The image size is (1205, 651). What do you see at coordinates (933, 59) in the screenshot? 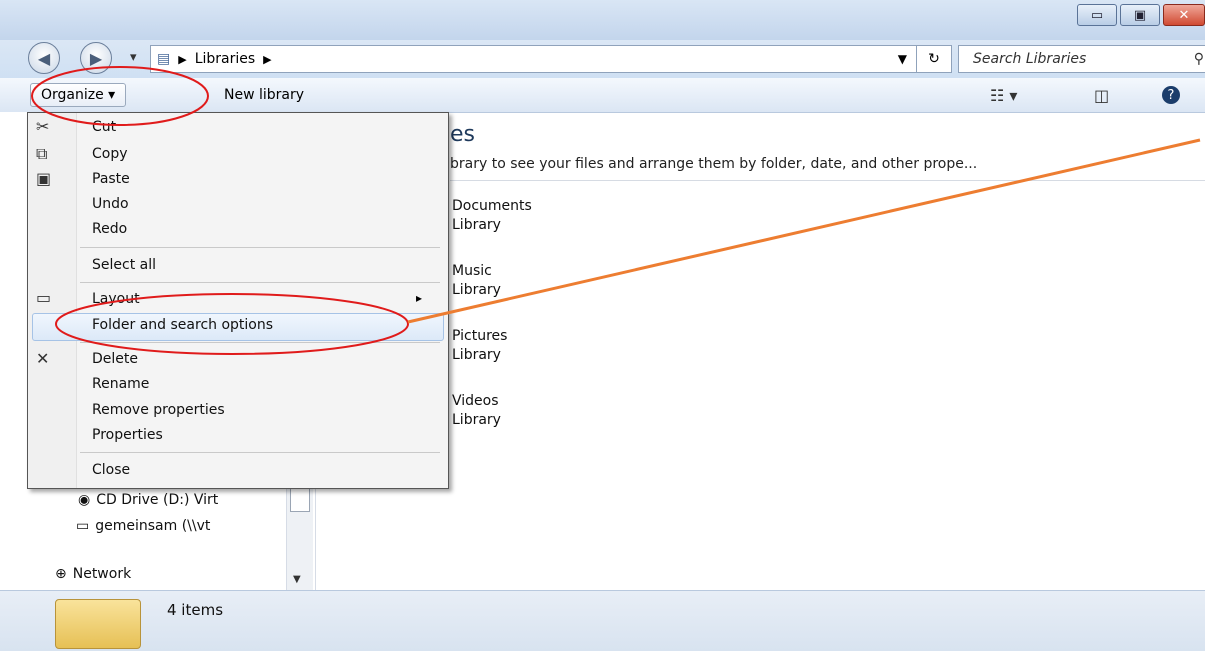
I see `refresh-button: ↻` at bounding box center [933, 59].